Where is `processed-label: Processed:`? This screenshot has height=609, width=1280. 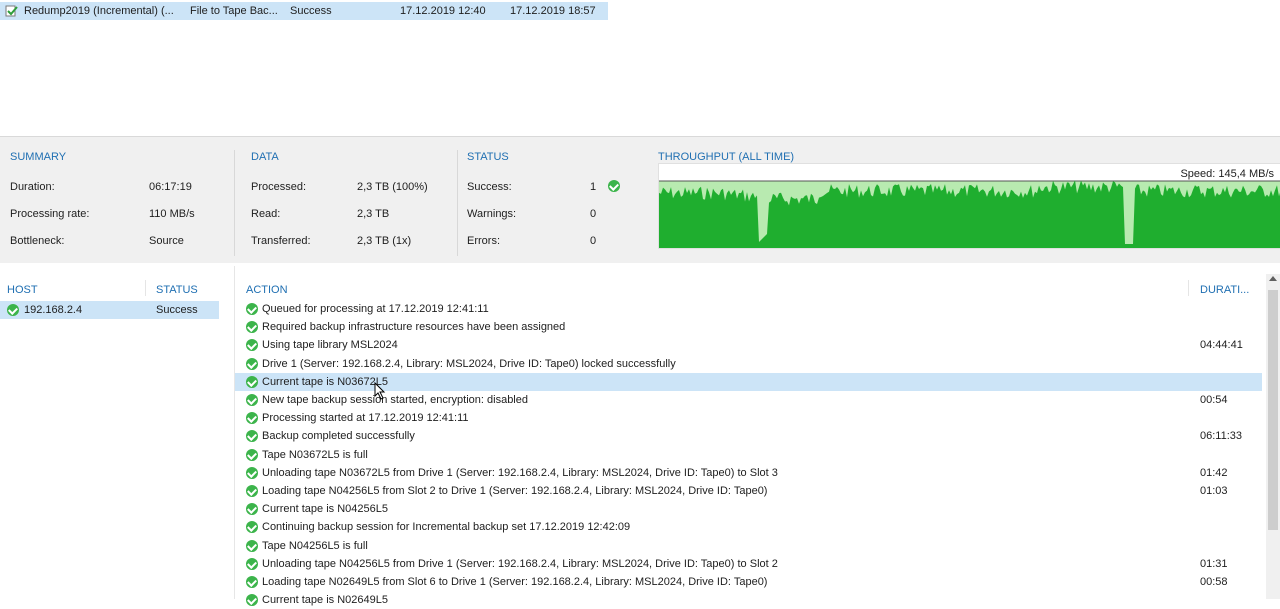
processed-label: Processed: is located at coordinates (279, 187).